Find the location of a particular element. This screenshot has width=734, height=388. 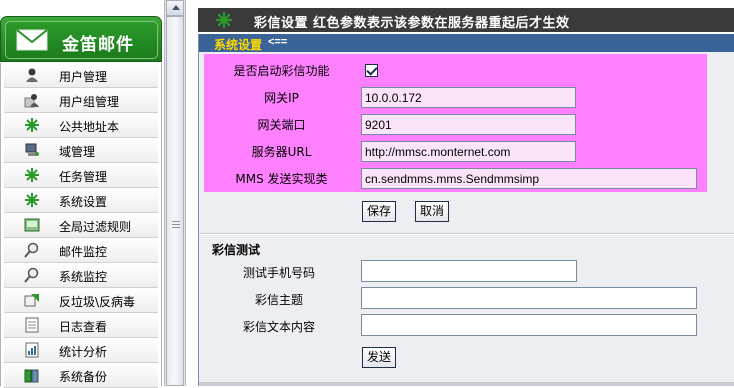

gateway-port-input: 9201 is located at coordinates (468, 124).